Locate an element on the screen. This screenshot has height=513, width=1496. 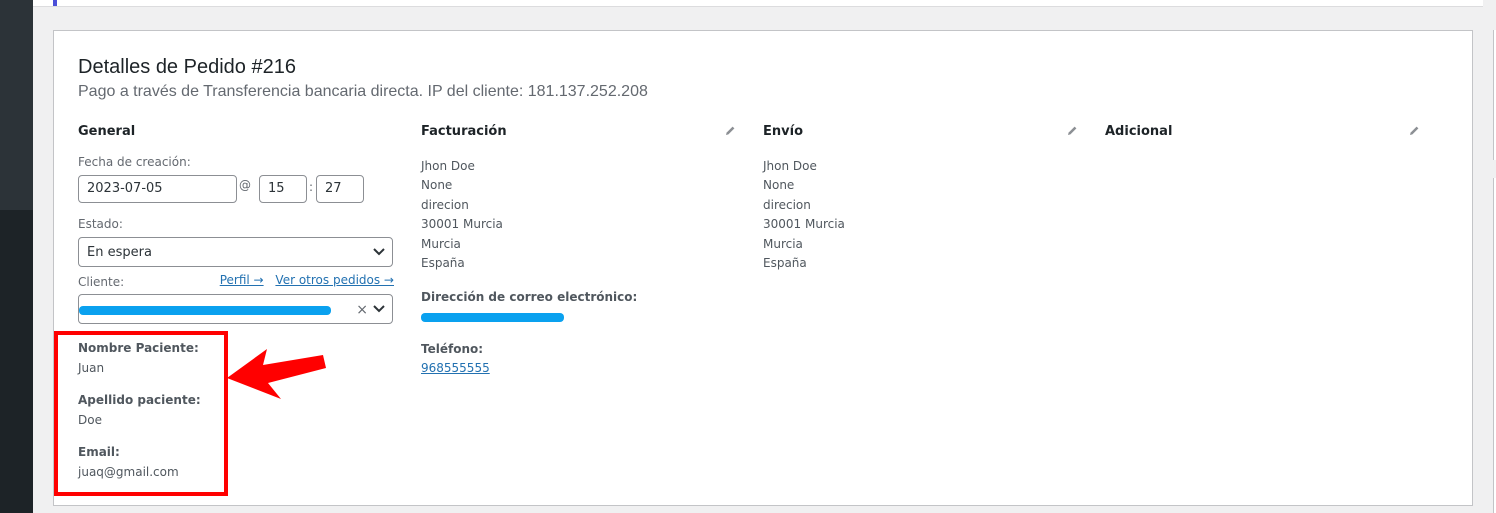
admin-sidebar is located at coordinates (16, 256).